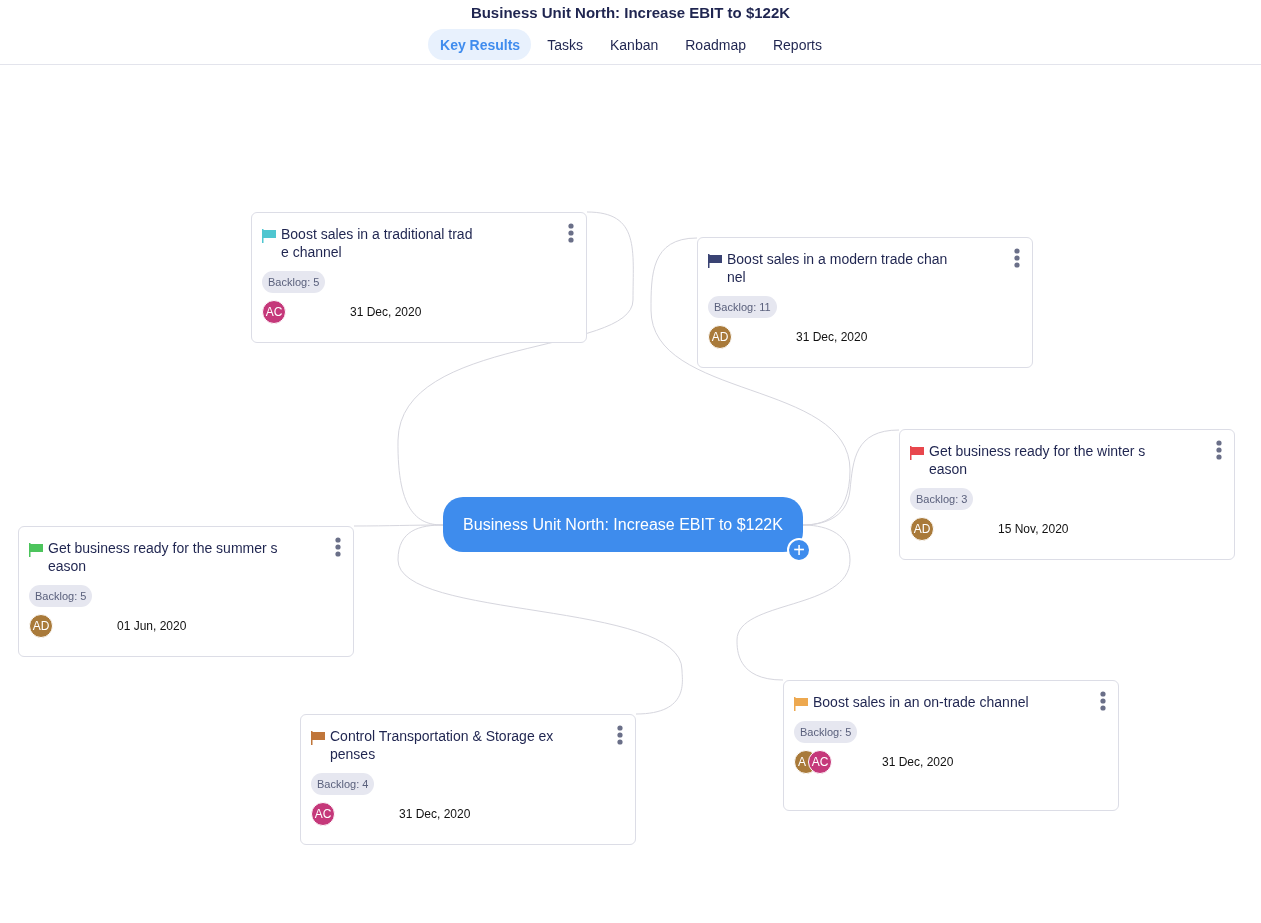  Describe the element at coordinates (742, 307) in the screenshot. I see `backlog-badge: Backlog: 11` at that location.